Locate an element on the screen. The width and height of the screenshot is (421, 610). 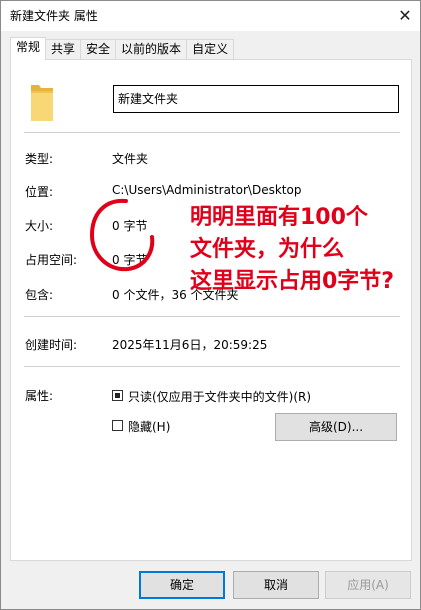
created-value: 2025年11月6日，20:59:25 is located at coordinates (190, 345).